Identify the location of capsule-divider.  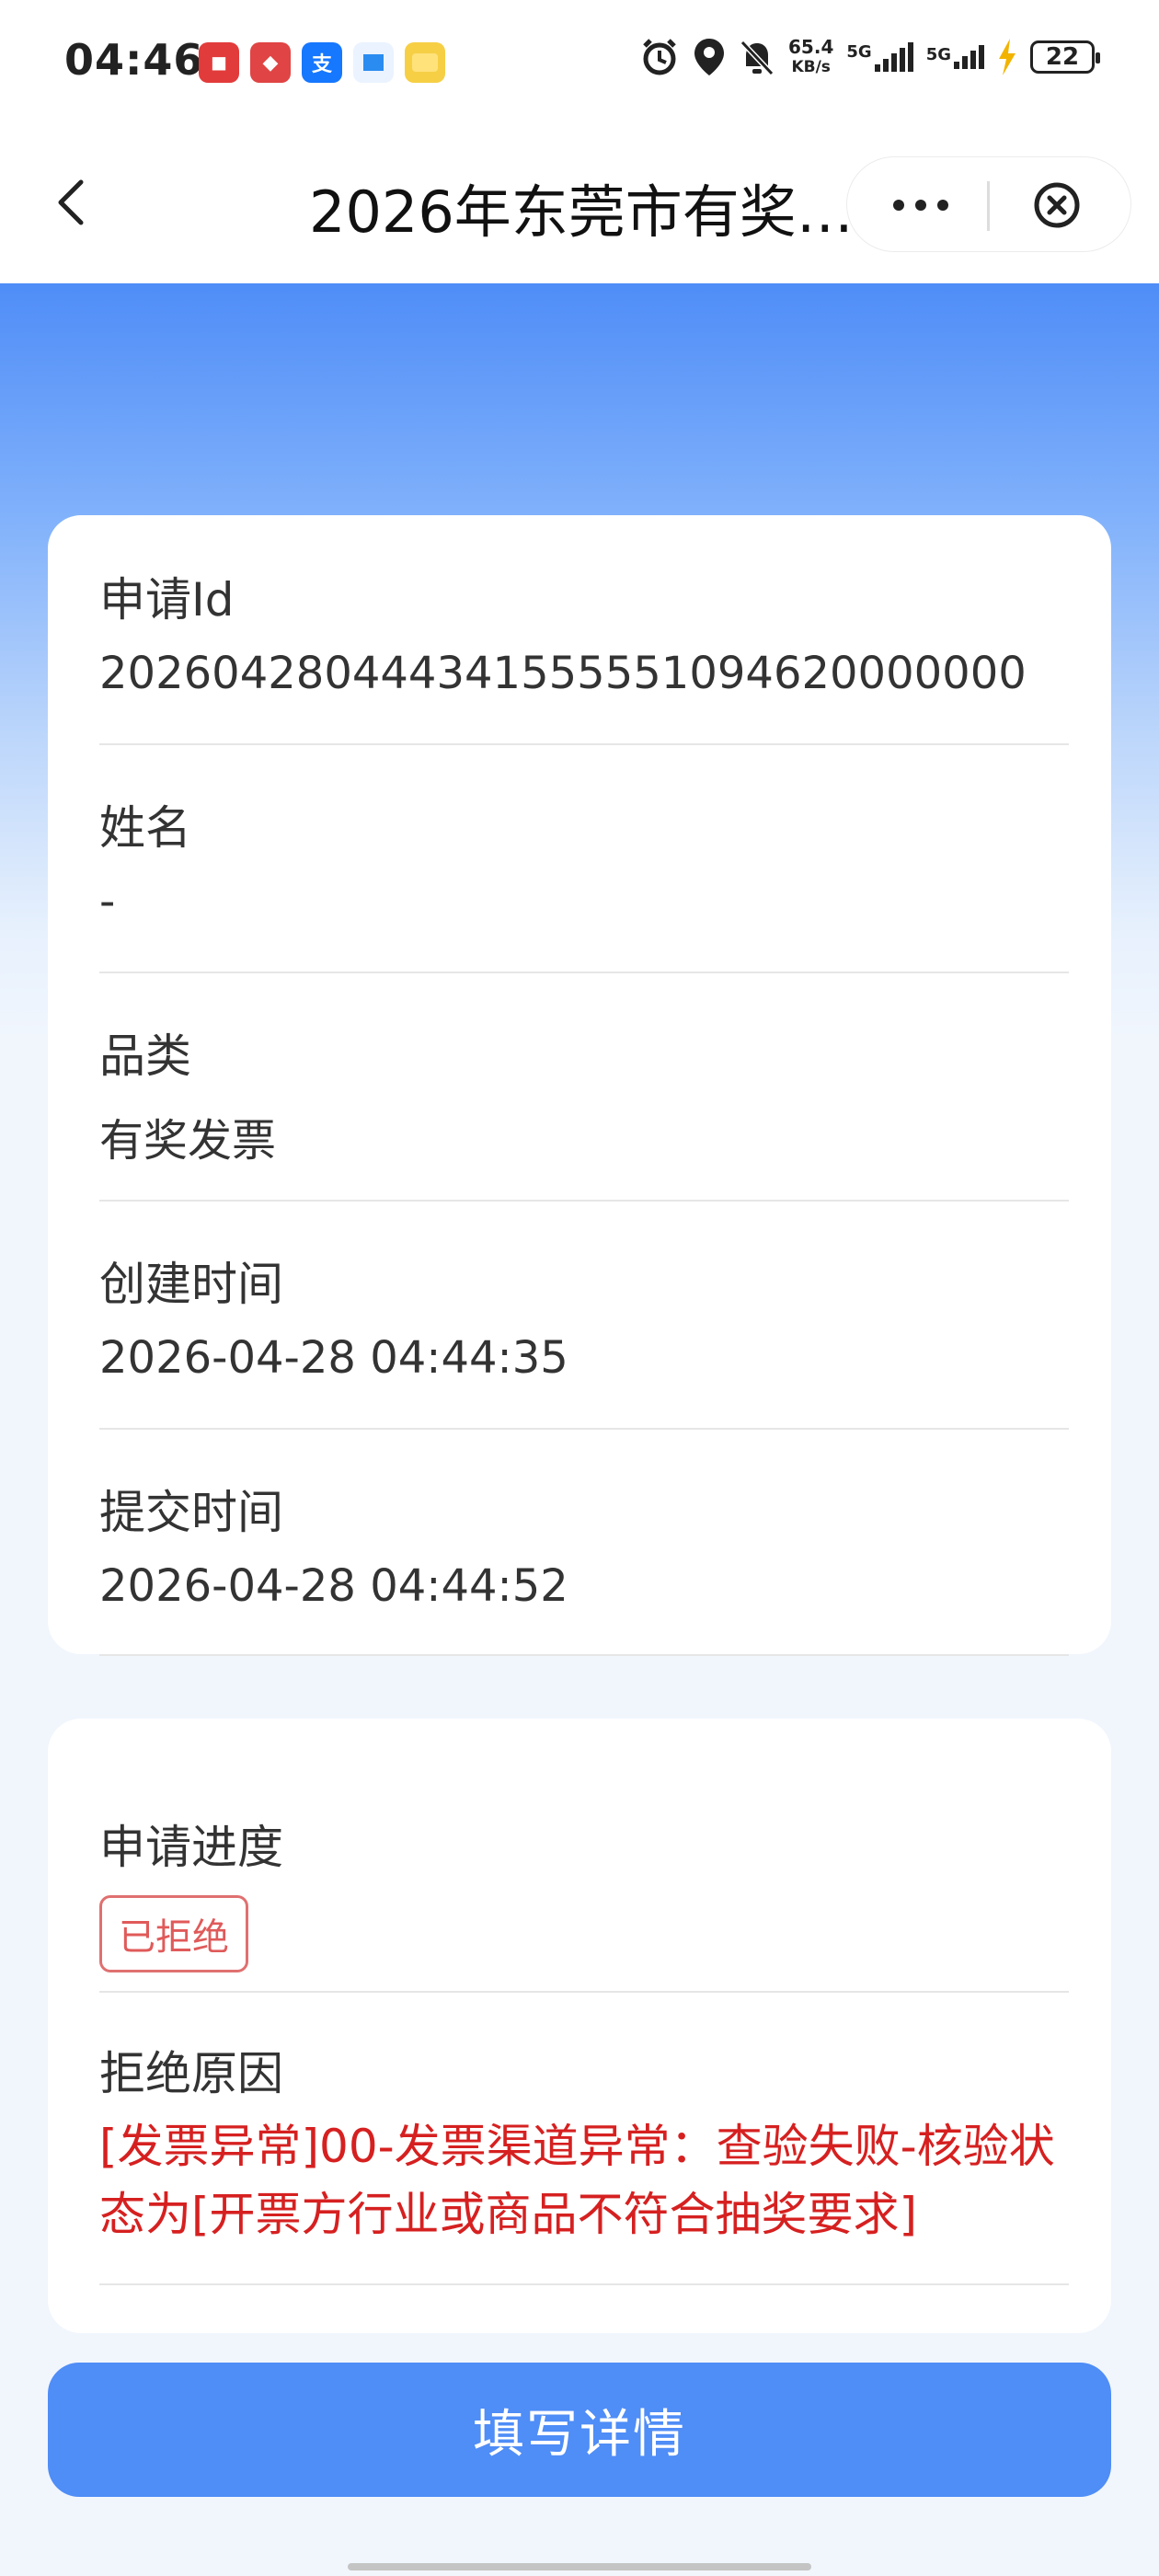
(988, 206).